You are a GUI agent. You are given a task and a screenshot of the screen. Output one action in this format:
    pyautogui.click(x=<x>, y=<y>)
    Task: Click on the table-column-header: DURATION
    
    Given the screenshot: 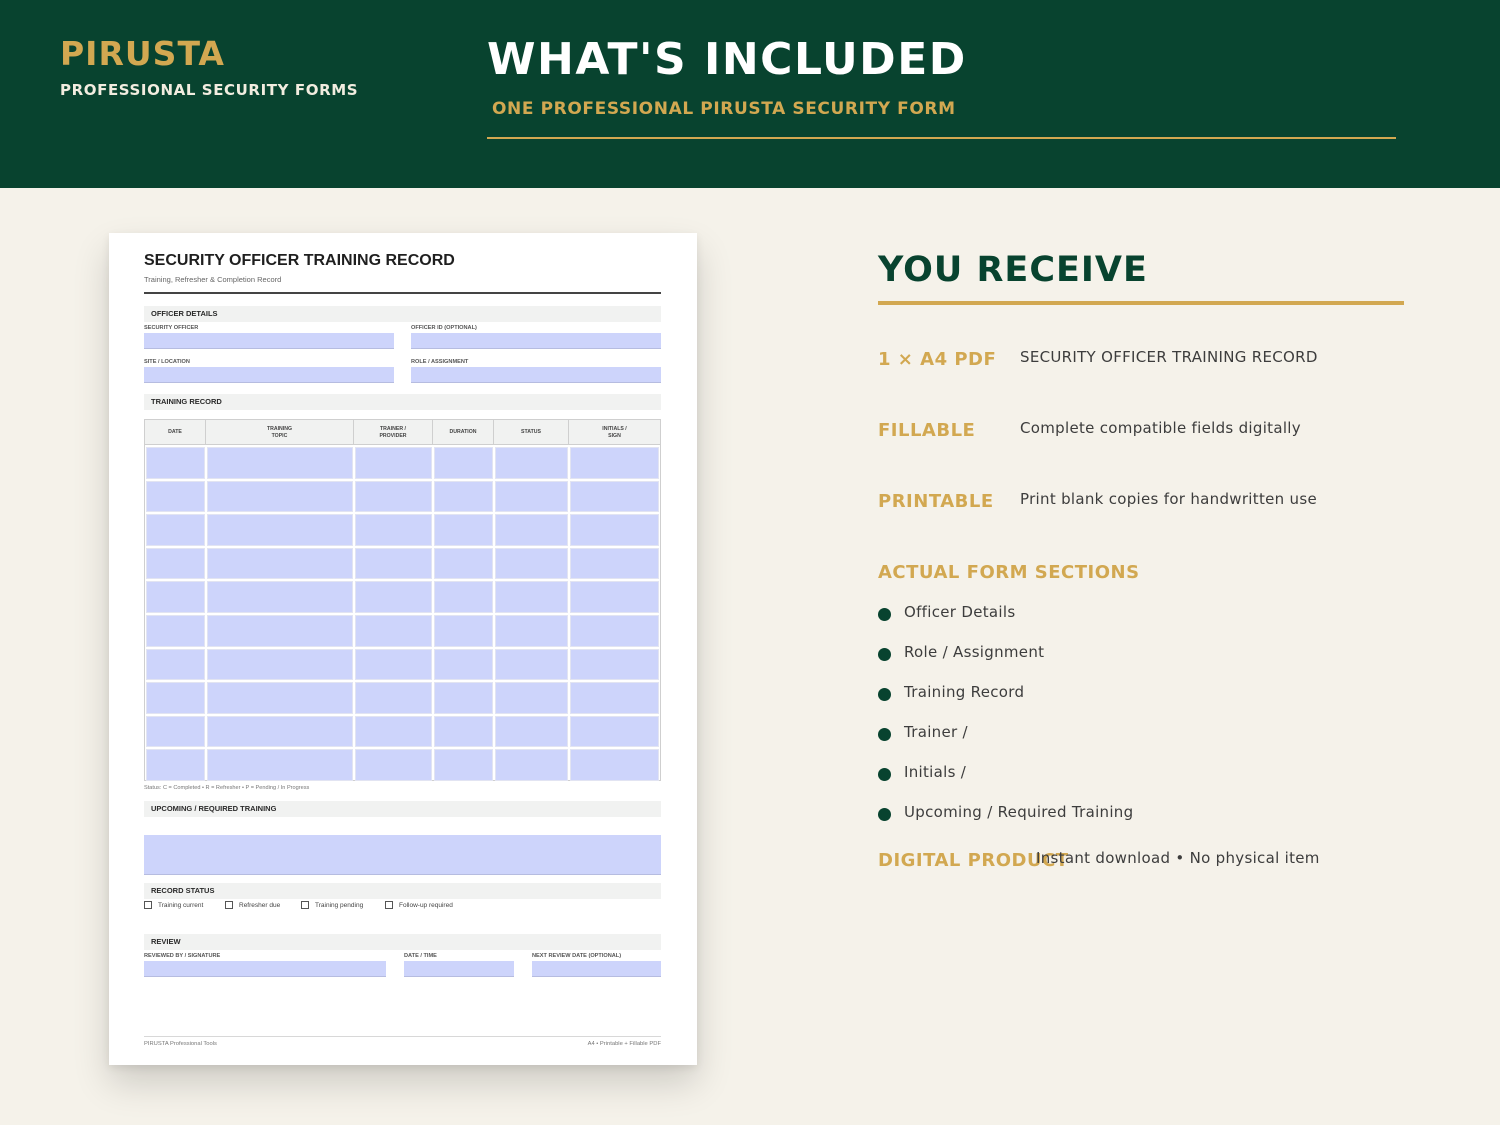 What is the action you would take?
    pyautogui.click(x=463, y=432)
    